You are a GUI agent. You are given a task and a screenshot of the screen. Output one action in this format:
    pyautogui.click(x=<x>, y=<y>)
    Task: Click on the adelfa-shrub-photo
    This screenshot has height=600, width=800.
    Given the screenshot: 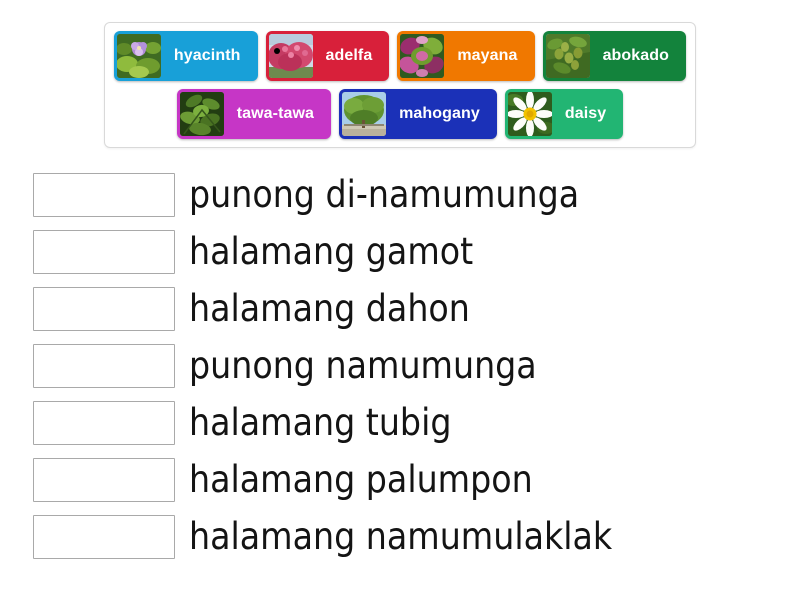 What is the action you would take?
    pyautogui.click(x=290, y=56)
    